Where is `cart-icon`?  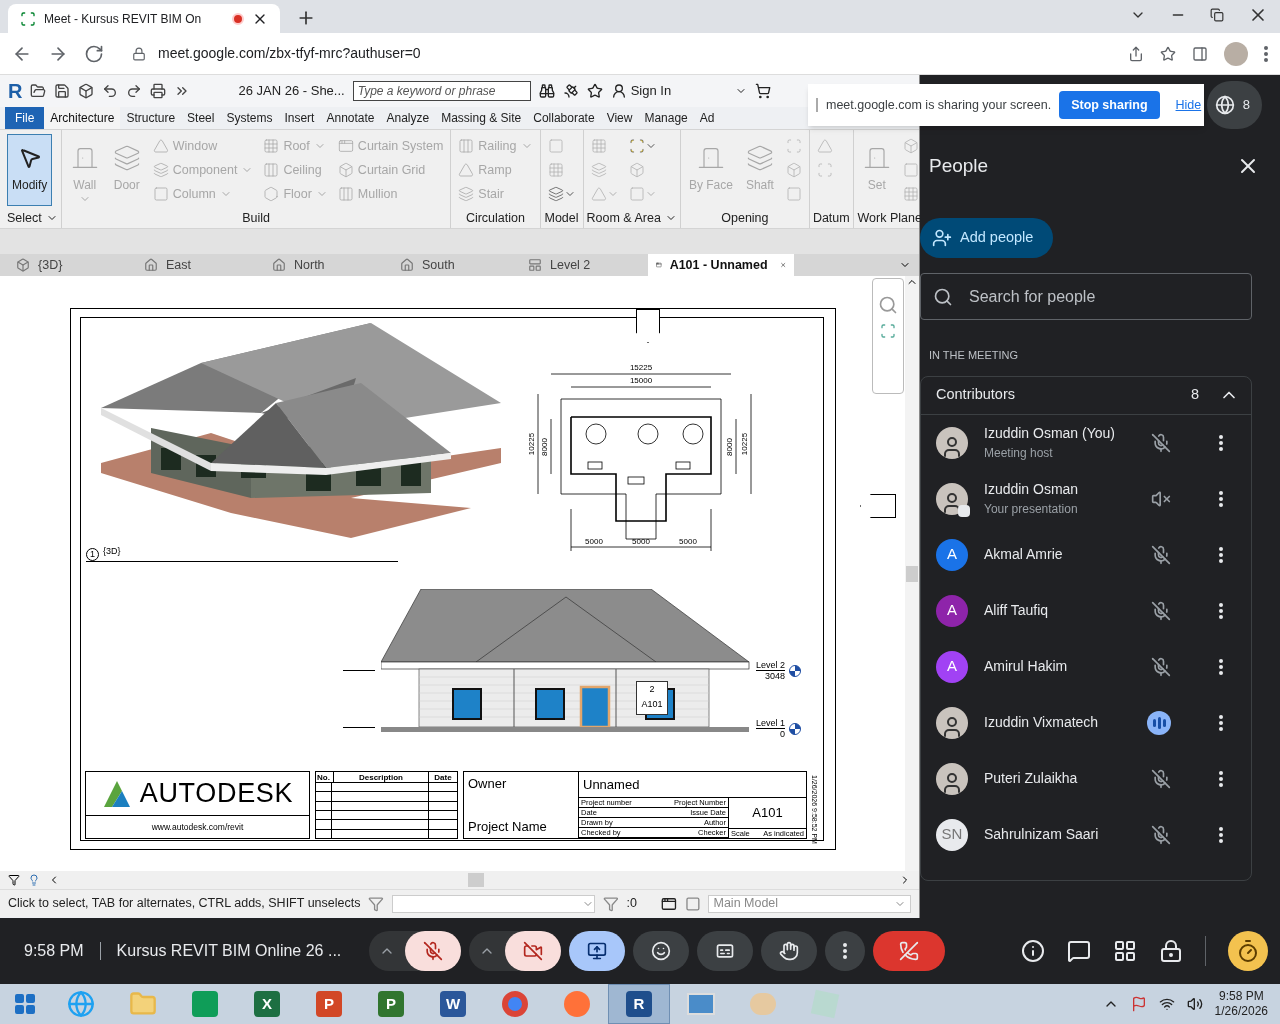 cart-icon is located at coordinates (763, 91).